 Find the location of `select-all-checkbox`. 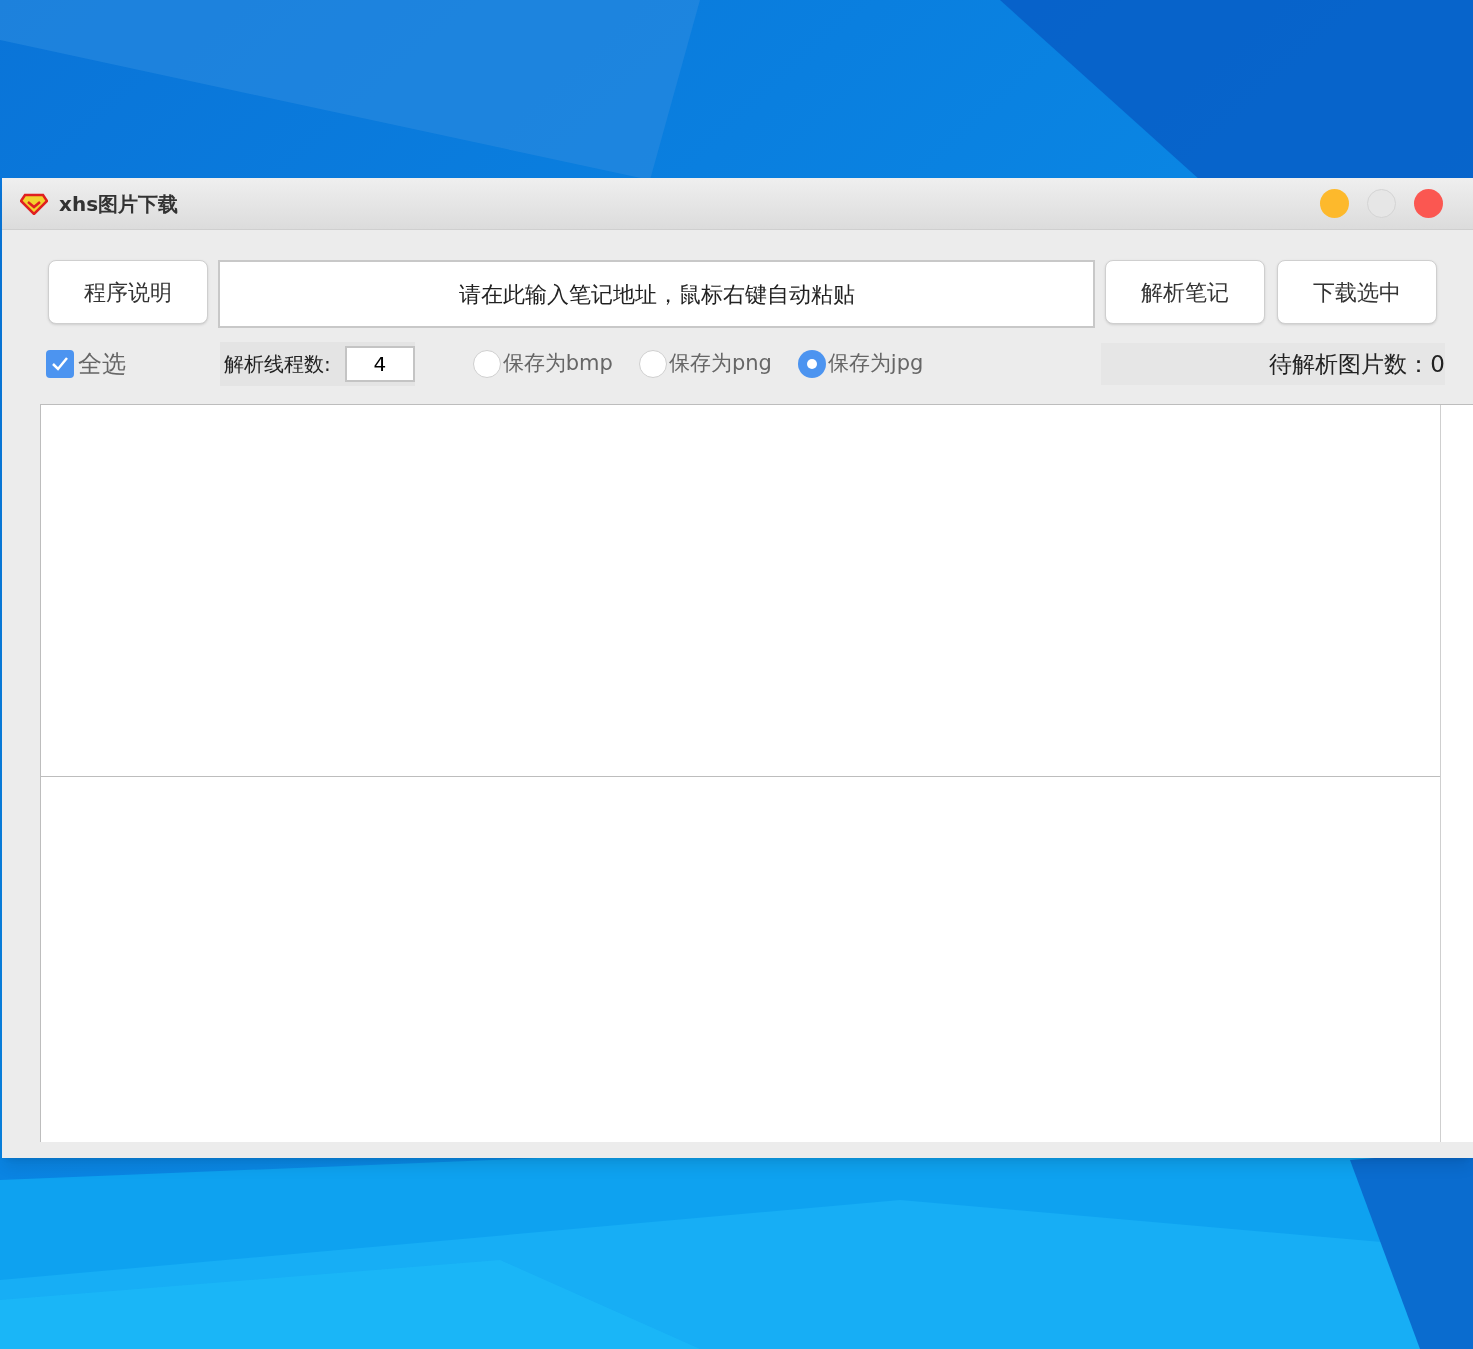

select-all-checkbox is located at coordinates (60, 364).